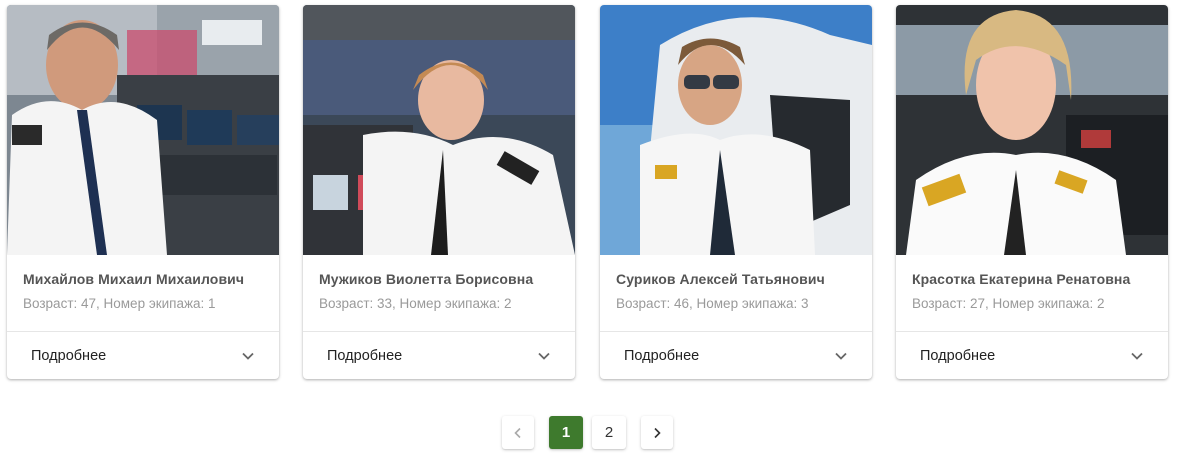 This screenshot has width=1179, height=460. What do you see at coordinates (119, 303) in the screenshot?
I see `crew-meta: Возраст: 47, Номер экипажа: 1` at bounding box center [119, 303].